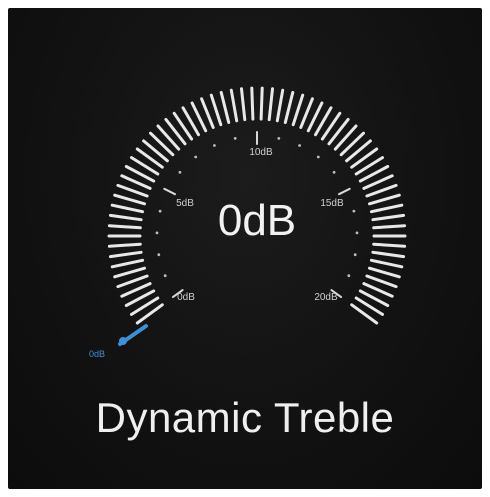 This screenshot has width=490, height=497. What do you see at coordinates (261, 152) in the screenshot?
I see `scale-label-10db: 10dB` at bounding box center [261, 152].